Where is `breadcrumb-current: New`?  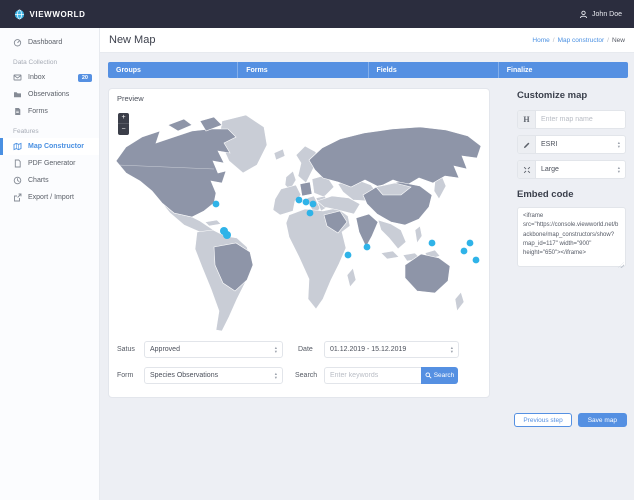
breadcrumb-current: New is located at coordinates (618, 40).